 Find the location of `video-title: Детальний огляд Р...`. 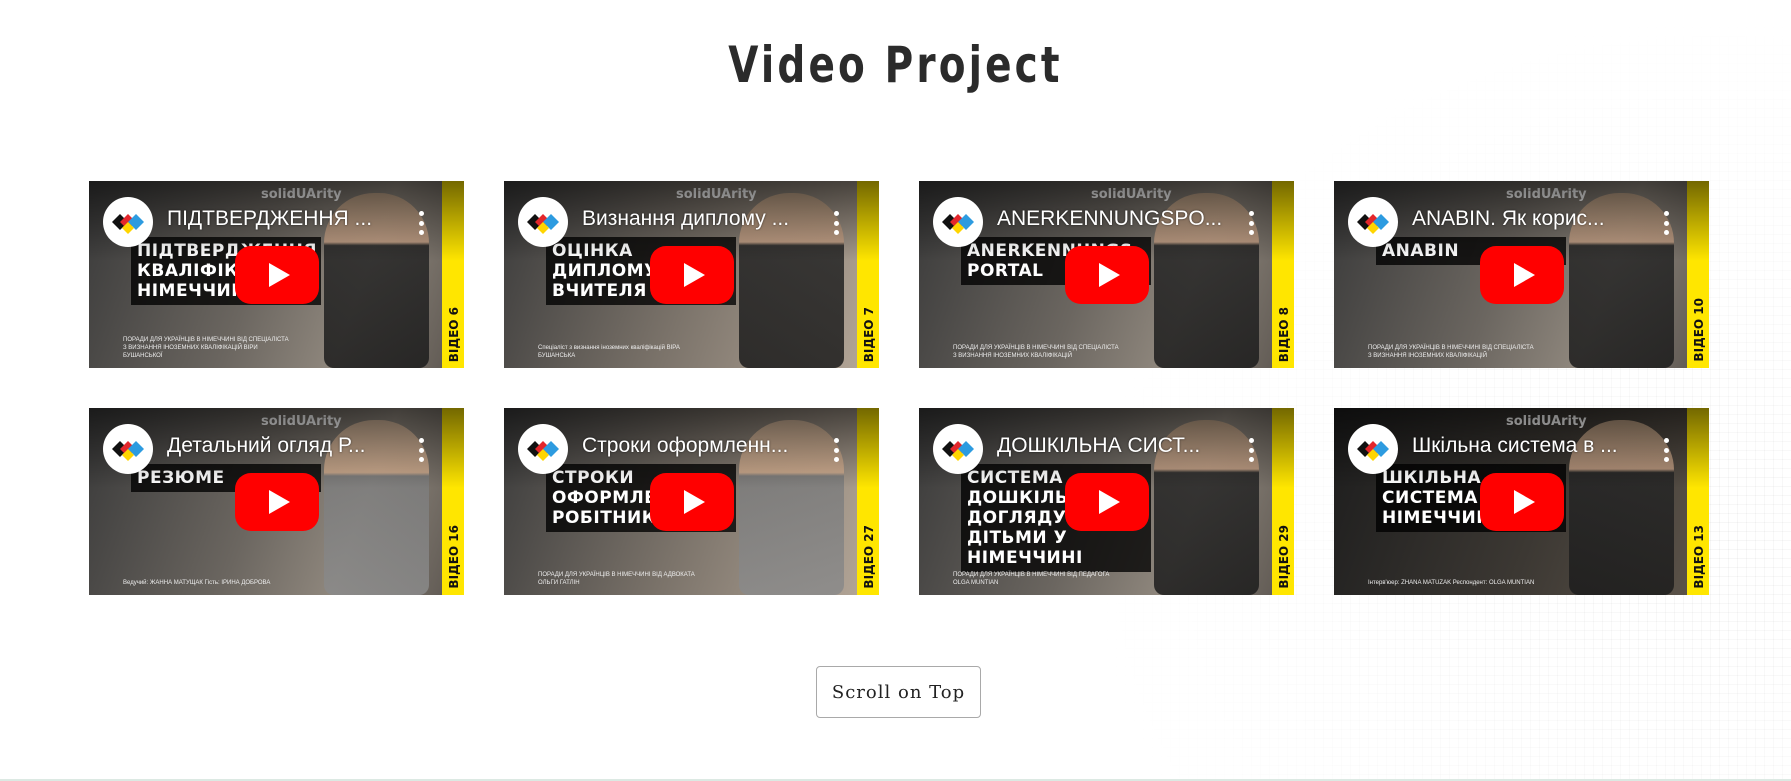

video-title: Детальний огляд Р... is located at coordinates (283, 446).